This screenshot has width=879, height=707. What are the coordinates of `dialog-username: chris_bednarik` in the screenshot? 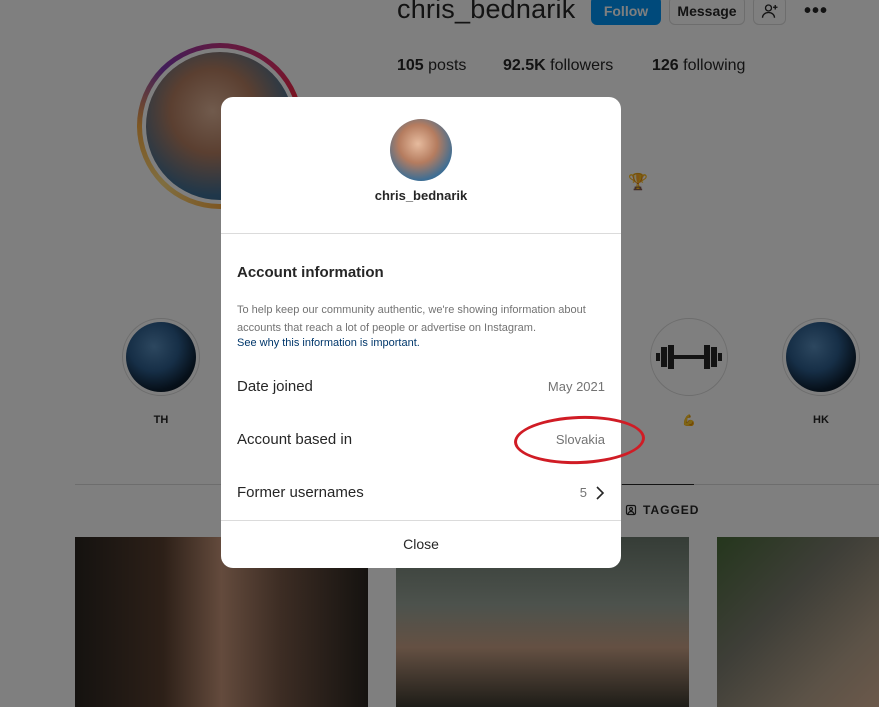 It's located at (421, 195).